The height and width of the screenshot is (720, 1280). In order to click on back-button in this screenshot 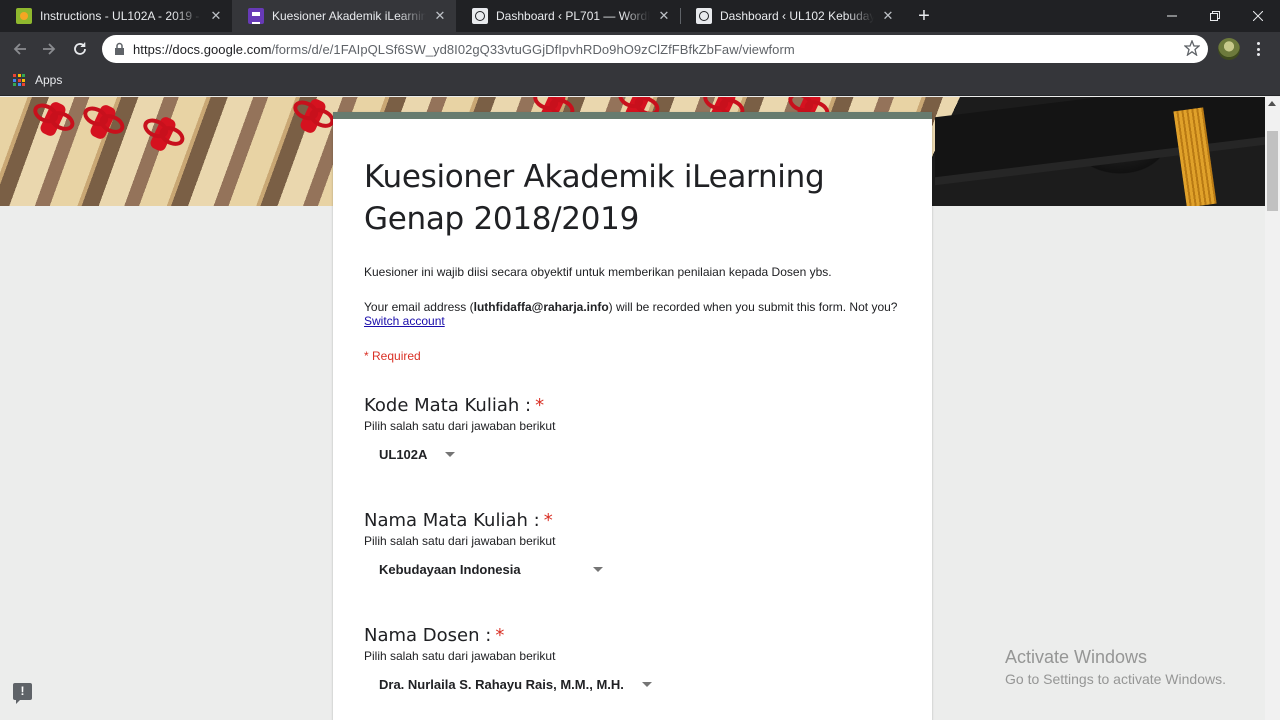, I will do `click(20, 49)`.